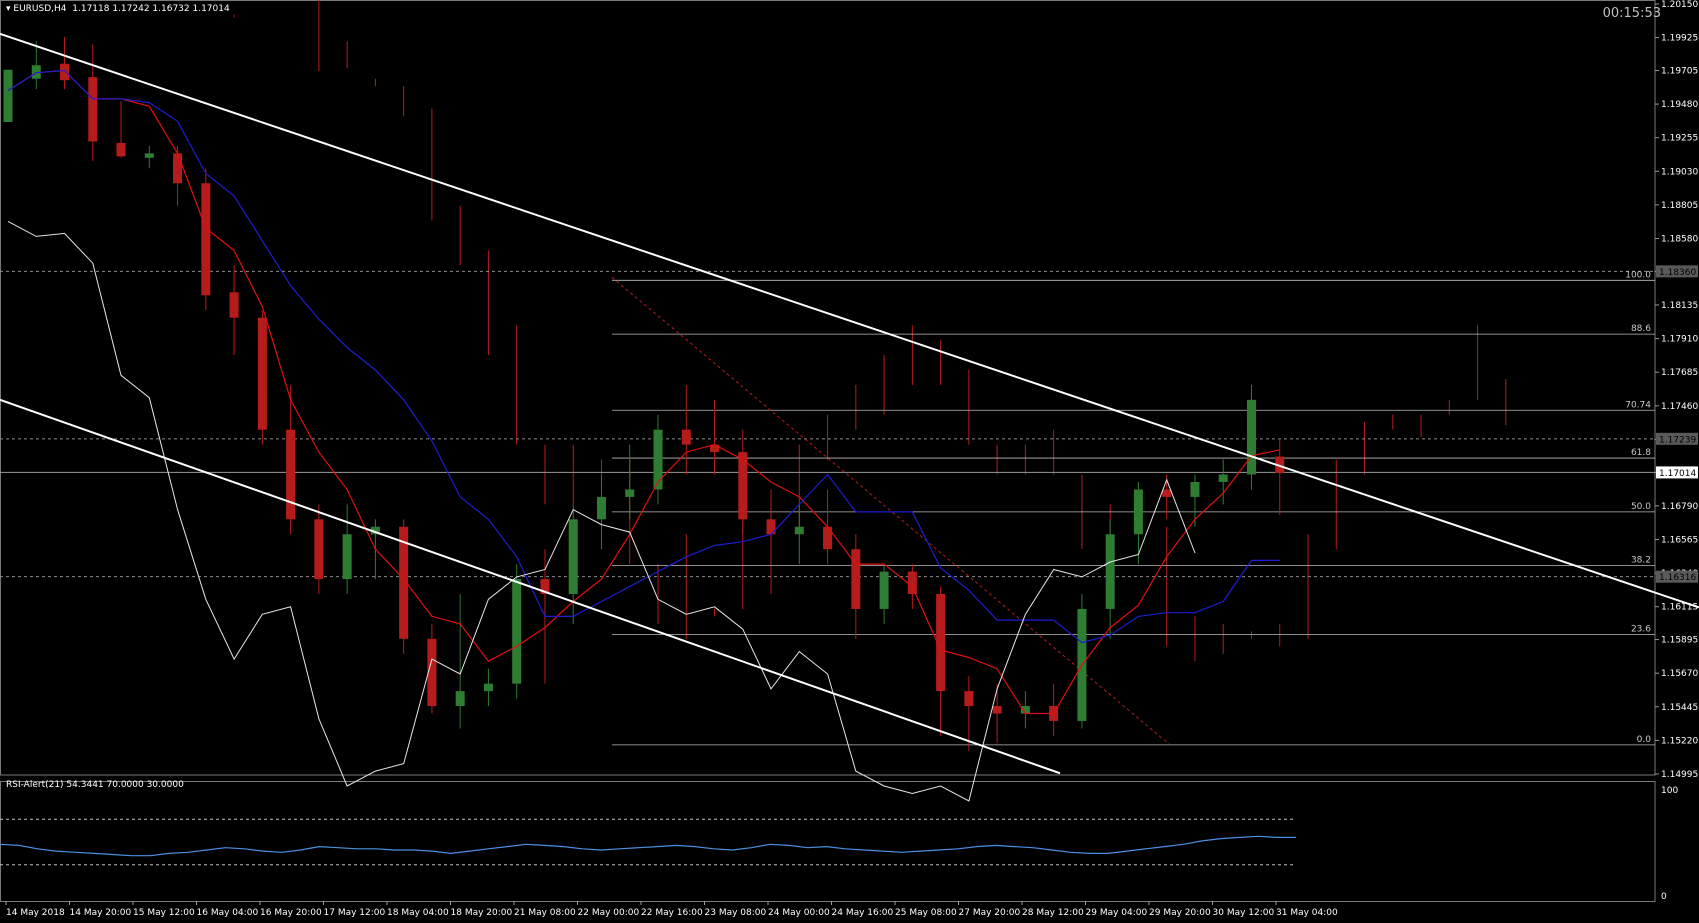  I want to click on x-tick-label: 18 May 20:00, so click(482, 913).